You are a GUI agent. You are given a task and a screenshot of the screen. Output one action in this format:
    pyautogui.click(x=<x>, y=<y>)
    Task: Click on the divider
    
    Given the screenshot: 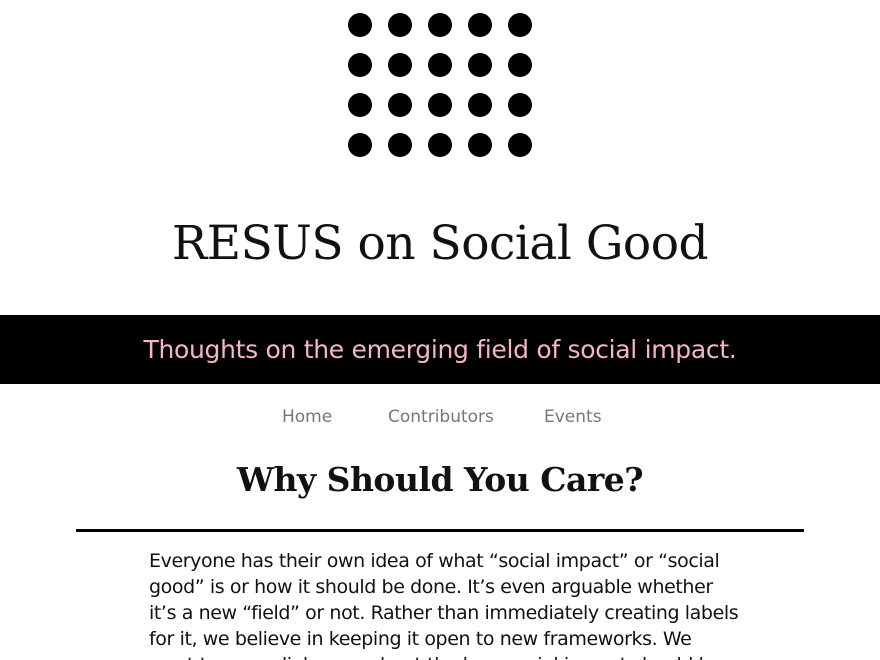 What is the action you would take?
    pyautogui.click(x=440, y=530)
    